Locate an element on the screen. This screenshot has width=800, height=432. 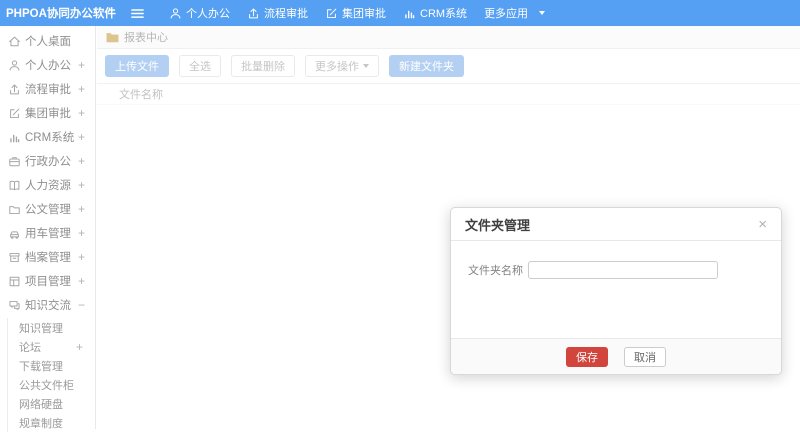
modal-header: 文件夹管理 × is located at coordinates (616, 224).